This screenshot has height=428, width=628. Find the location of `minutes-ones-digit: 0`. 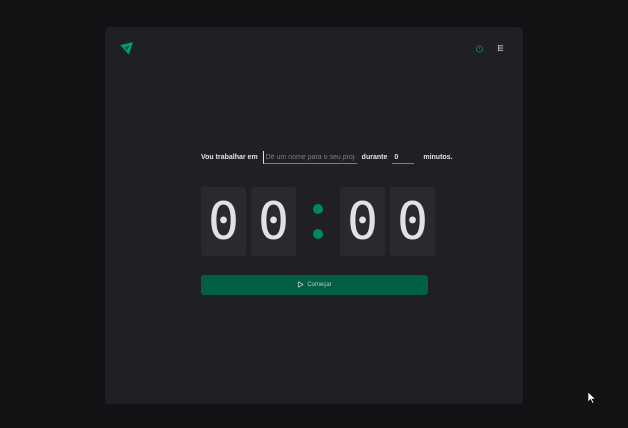

minutes-ones-digit: 0 is located at coordinates (273, 221).